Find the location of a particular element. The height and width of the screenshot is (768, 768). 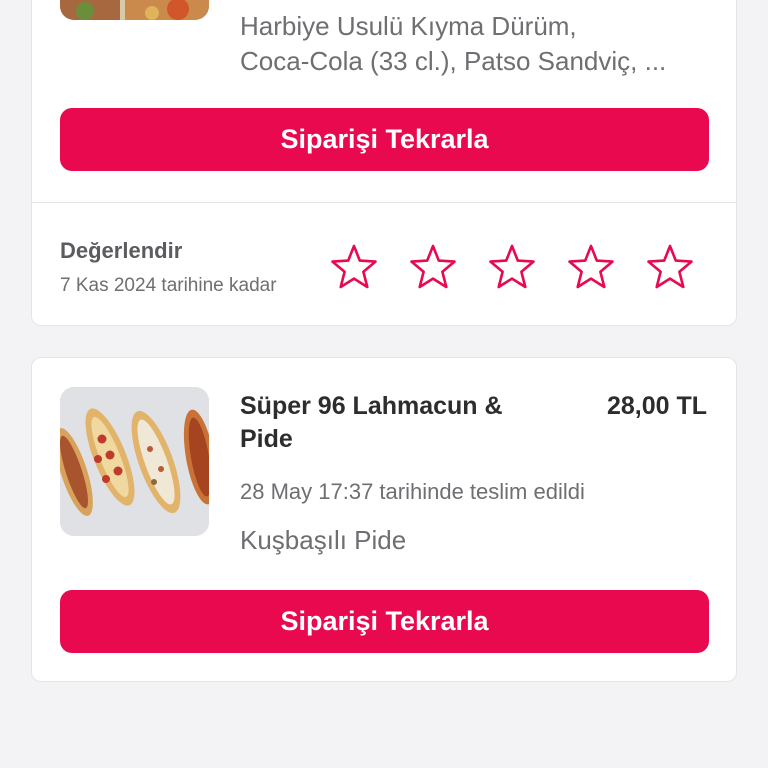

order-item-line: Harbiye Usulü Kıyma Dürüm, is located at coordinates (408, 26).